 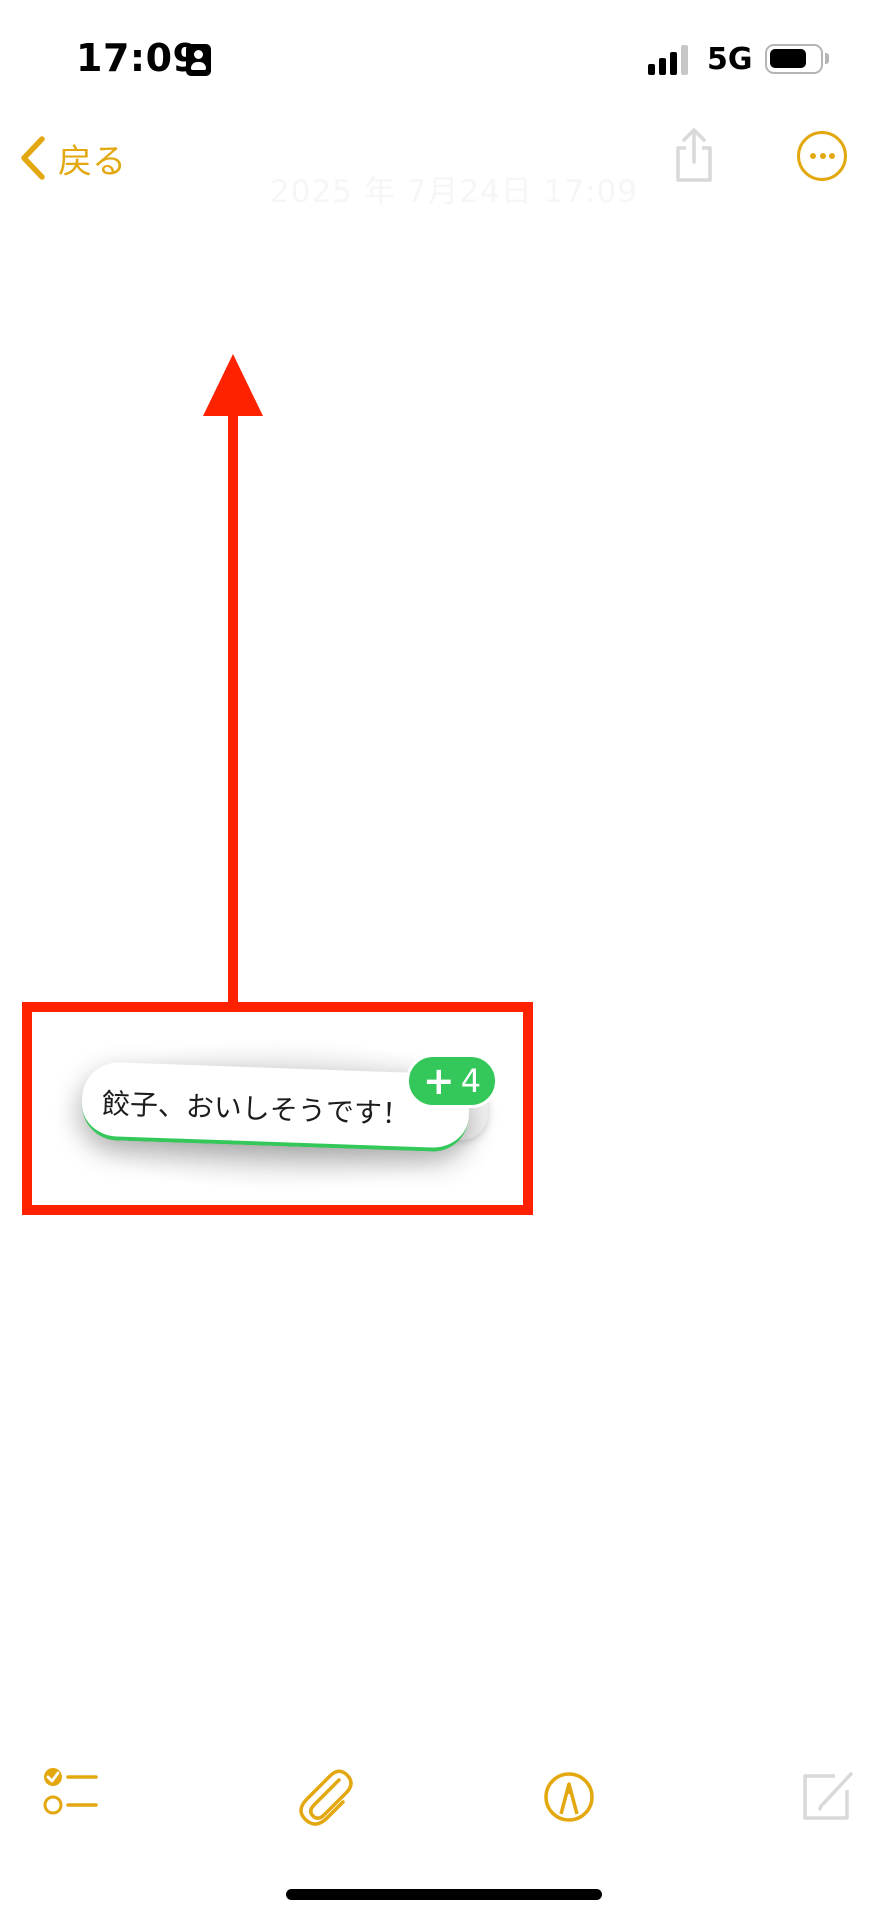 I want to click on compose-icon, so click(x=830, y=1797).